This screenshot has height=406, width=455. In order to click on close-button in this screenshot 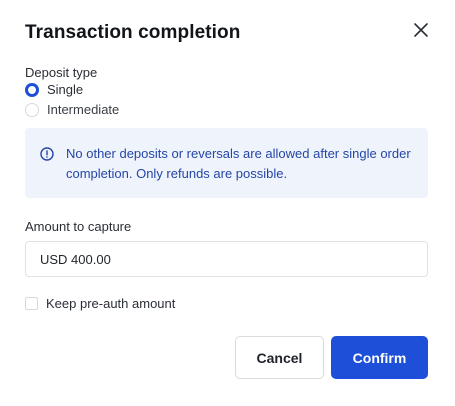, I will do `click(421, 30)`.